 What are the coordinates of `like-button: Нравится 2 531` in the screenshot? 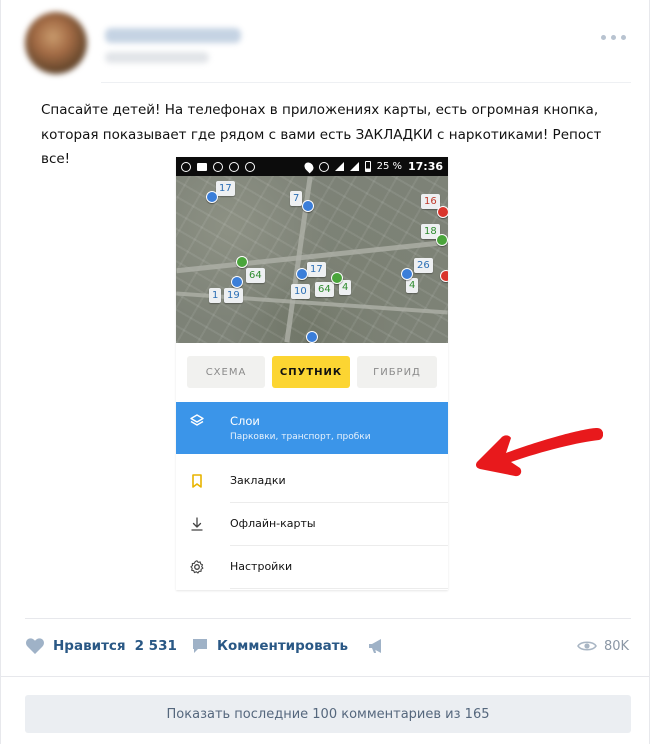 It's located at (101, 646).